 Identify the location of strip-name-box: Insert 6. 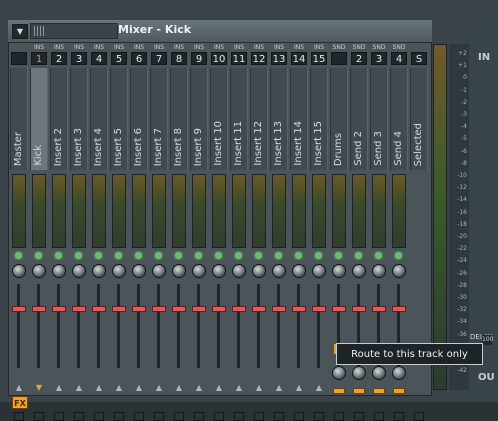
(139, 119).